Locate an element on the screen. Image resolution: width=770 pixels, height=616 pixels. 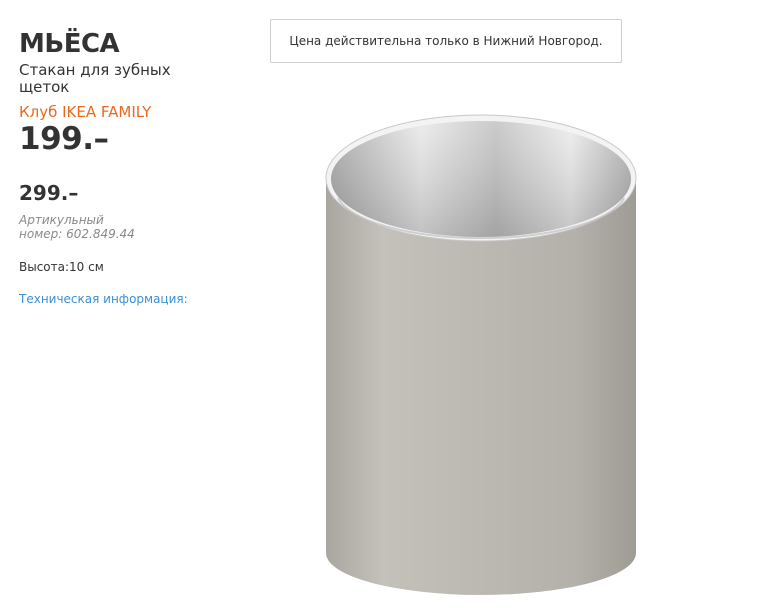
product-height: Высота:10 см is located at coordinates (61, 267).